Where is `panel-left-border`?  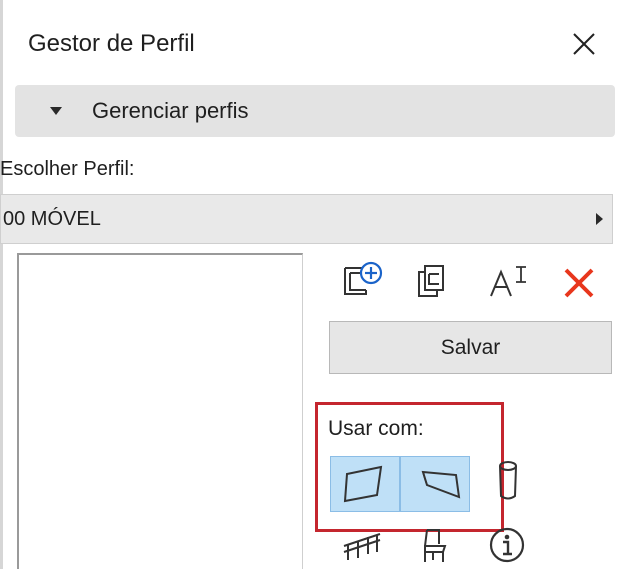
panel-left-border is located at coordinates (1, 284).